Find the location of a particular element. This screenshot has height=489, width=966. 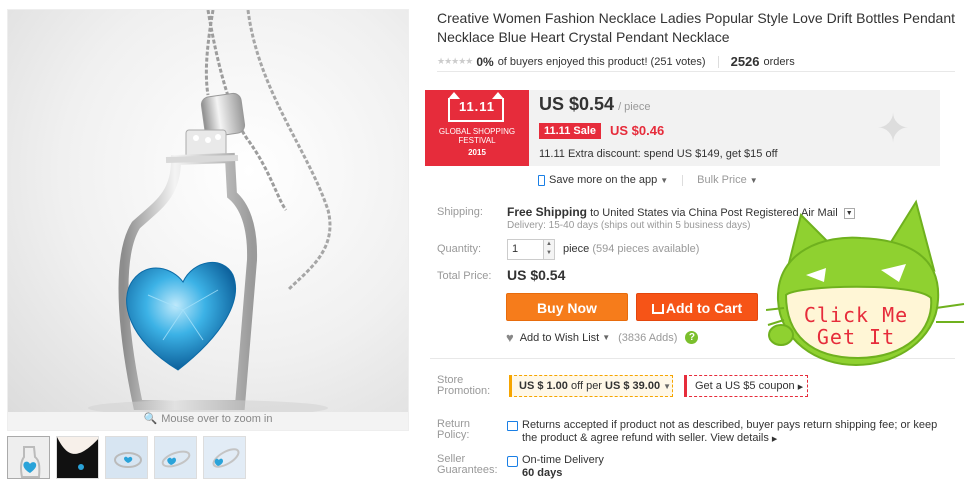

quantity-availability: piece (594 pieces available) is located at coordinates (631, 249).